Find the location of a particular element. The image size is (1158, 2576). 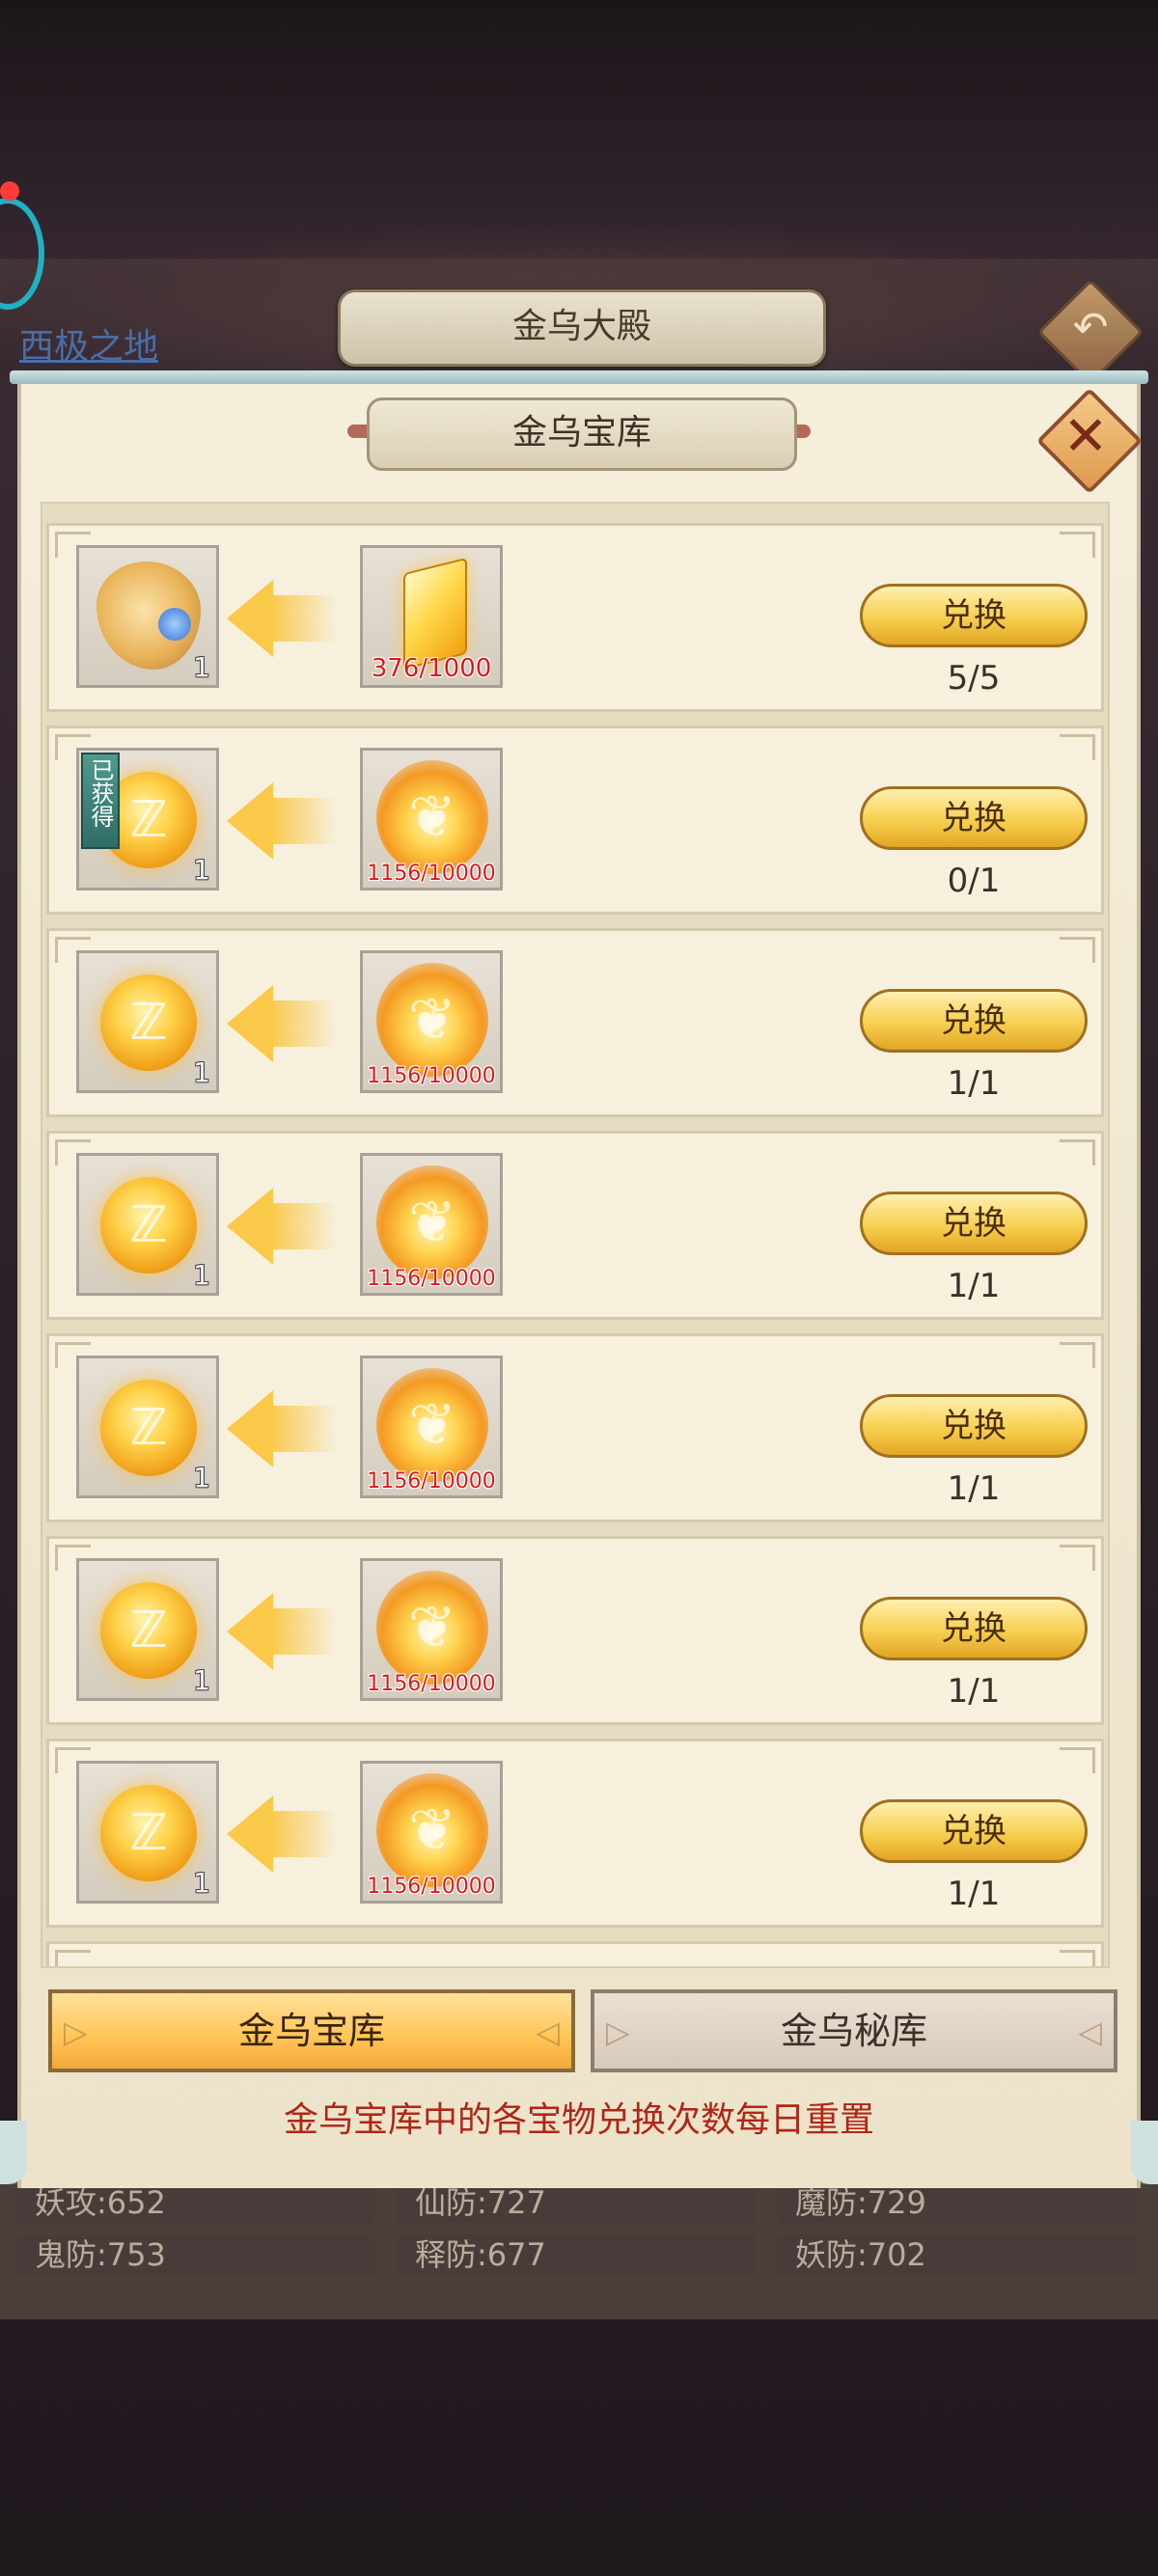

cost-count: 376/1000 is located at coordinates (431, 669).